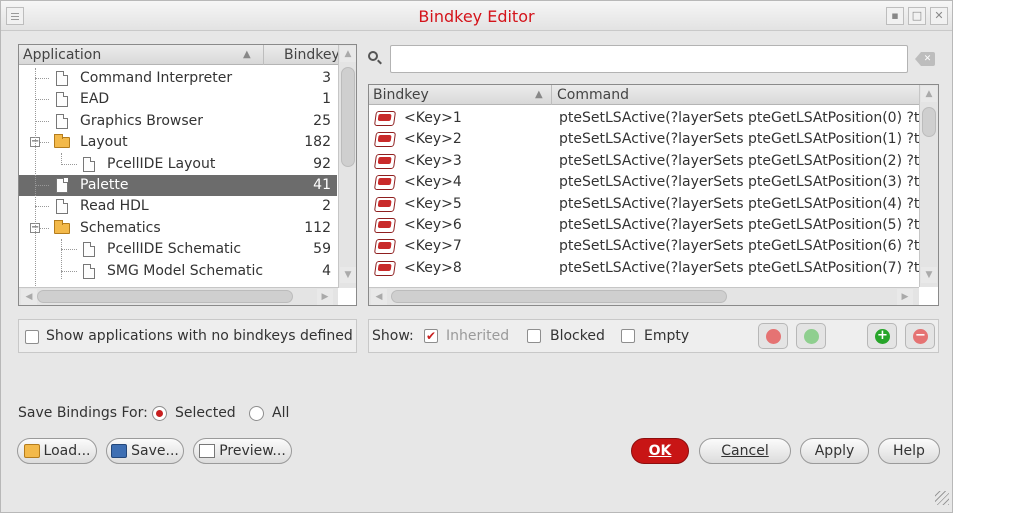 This screenshot has width=1013, height=513. What do you see at coordinates (179, 55) in the screenshot?
I see `applications-header: Application ▲ Bindkey` at bounding box center [179, 55].